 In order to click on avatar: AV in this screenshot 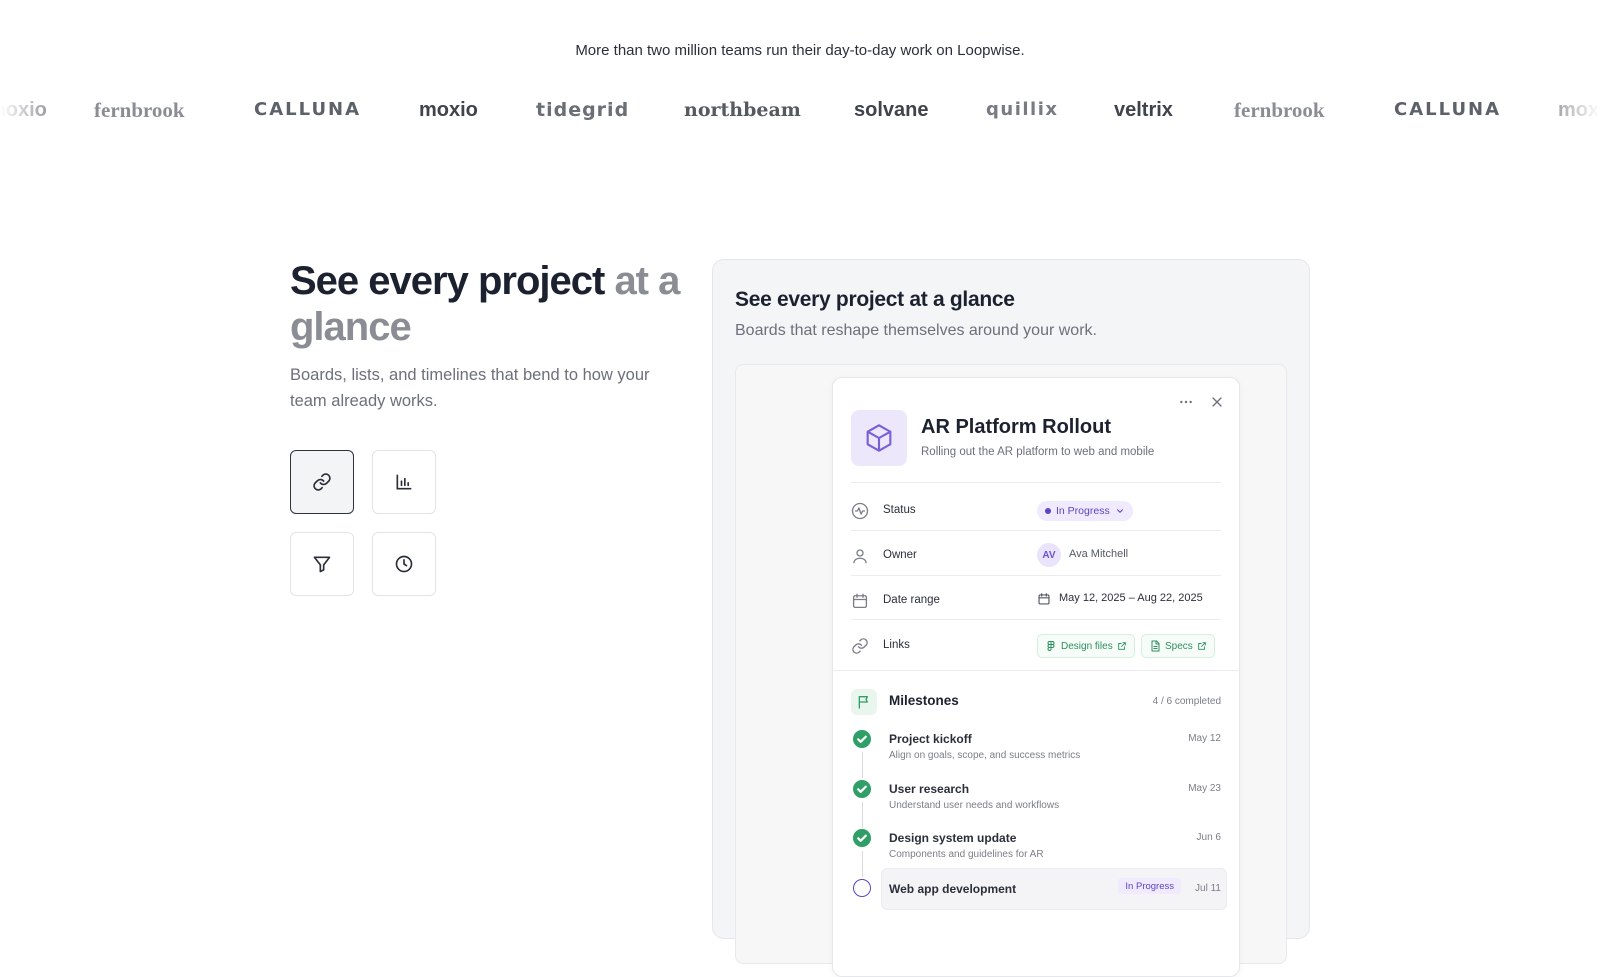, I will do `click(1049, 555)`.